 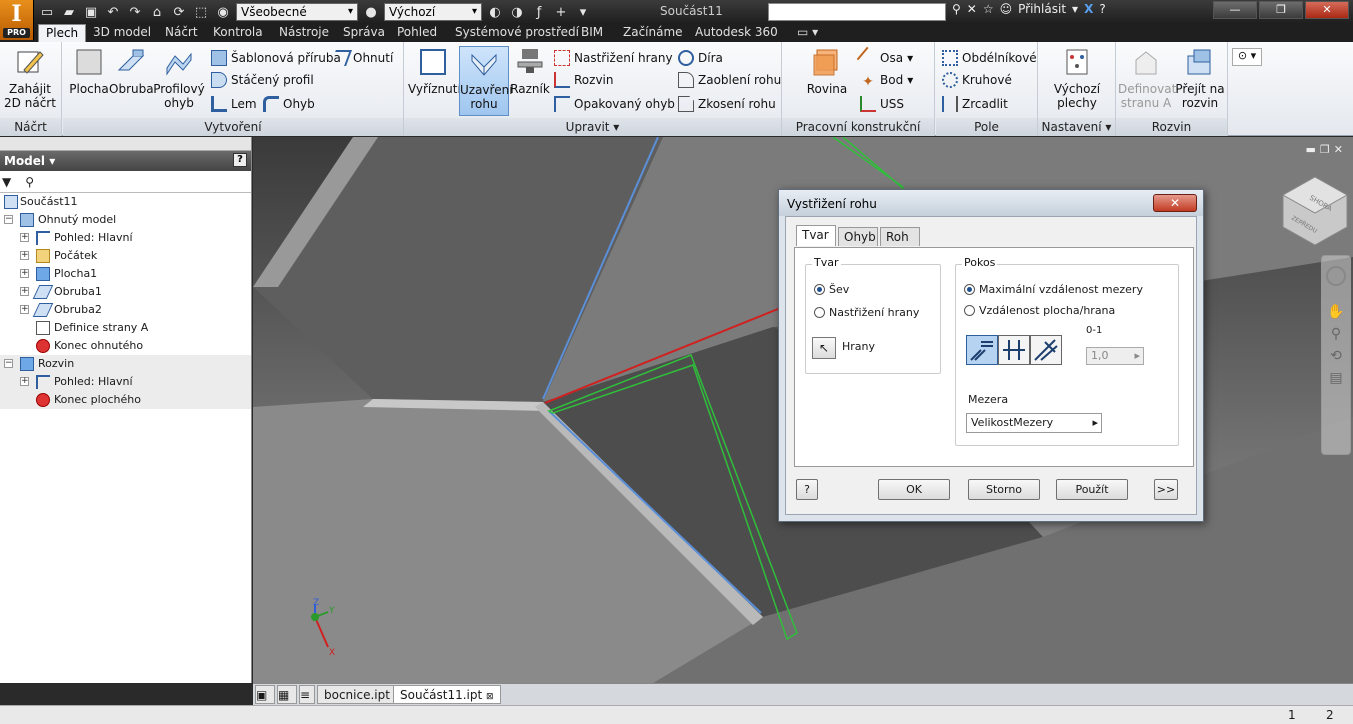 I want to click on circular-pattern-button: Kruhové, so click(x=977, y=80).